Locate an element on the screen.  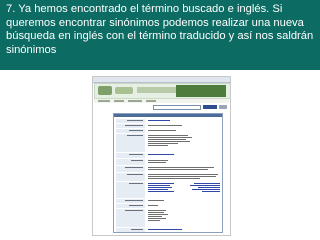
site-logo is located at coordinates (201, 91).